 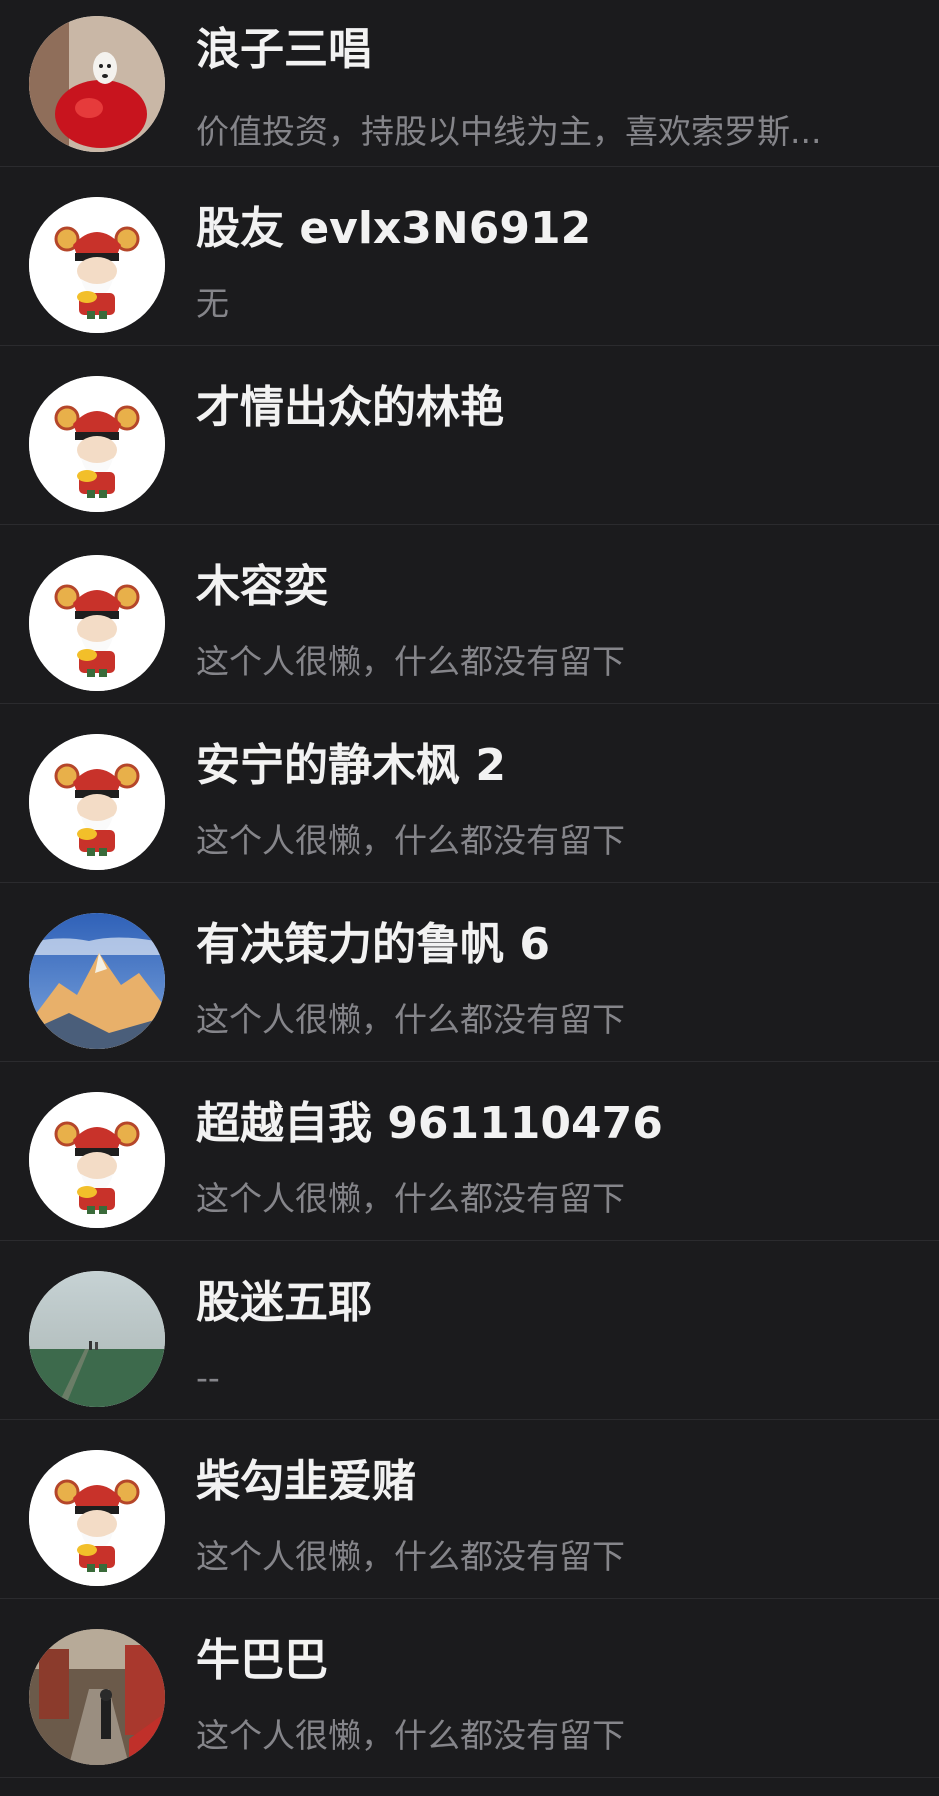 What do you see at coordinates (208, 1377) in the screenshot?
I see `user-description: --` at bounding box center [208, 1377].